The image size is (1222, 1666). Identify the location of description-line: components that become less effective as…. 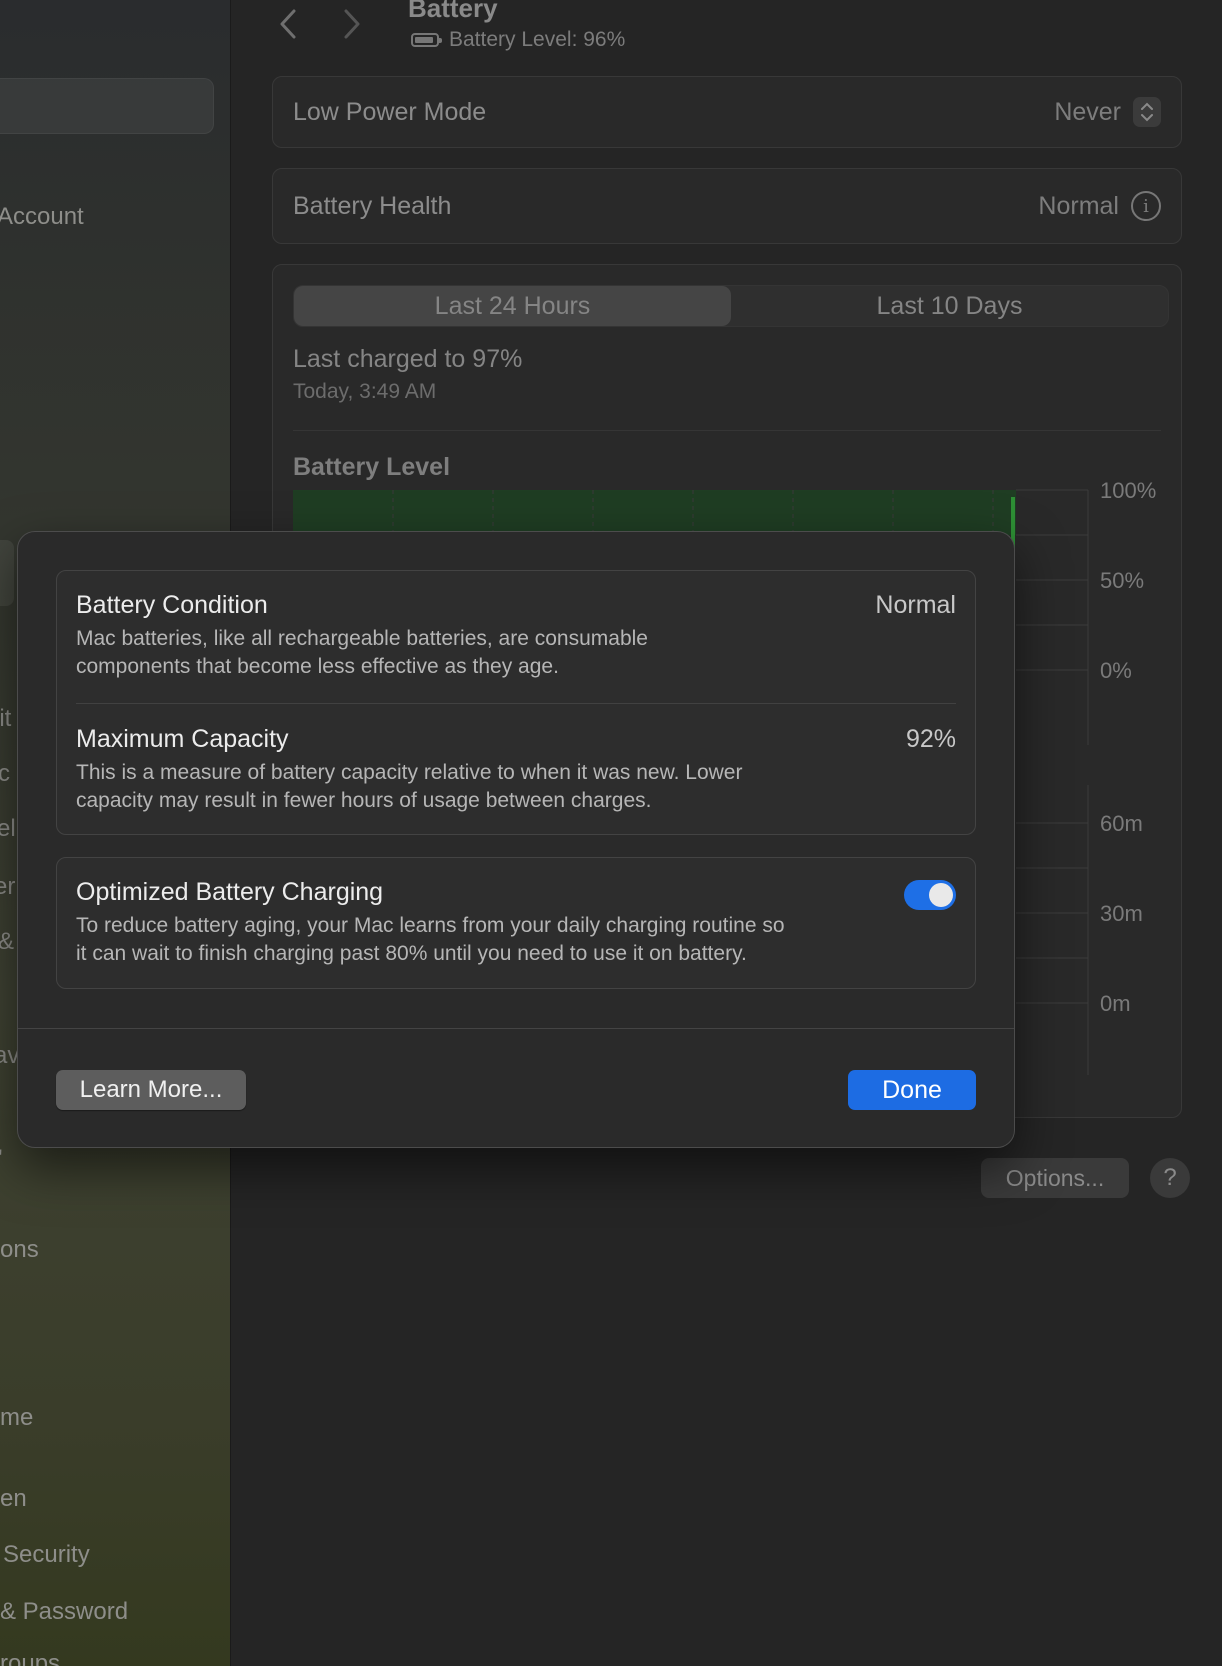
(317, 666).